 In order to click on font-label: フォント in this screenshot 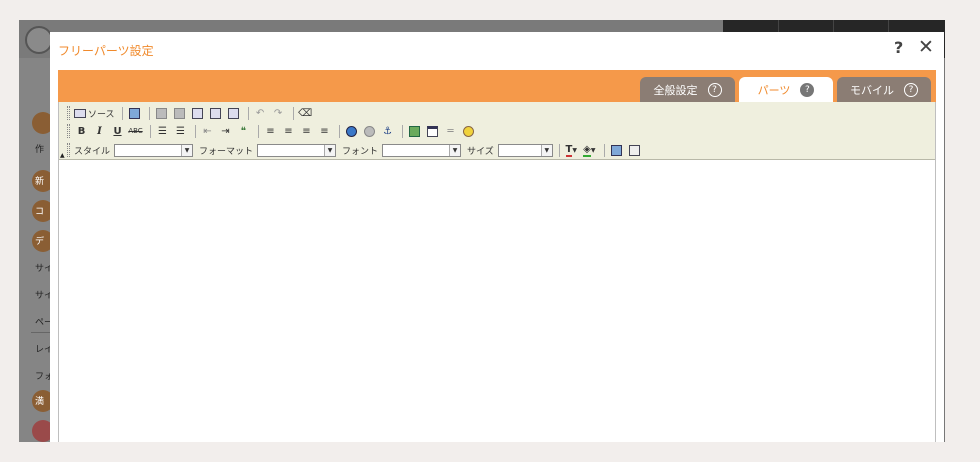, I will do `click(360, 151)`.